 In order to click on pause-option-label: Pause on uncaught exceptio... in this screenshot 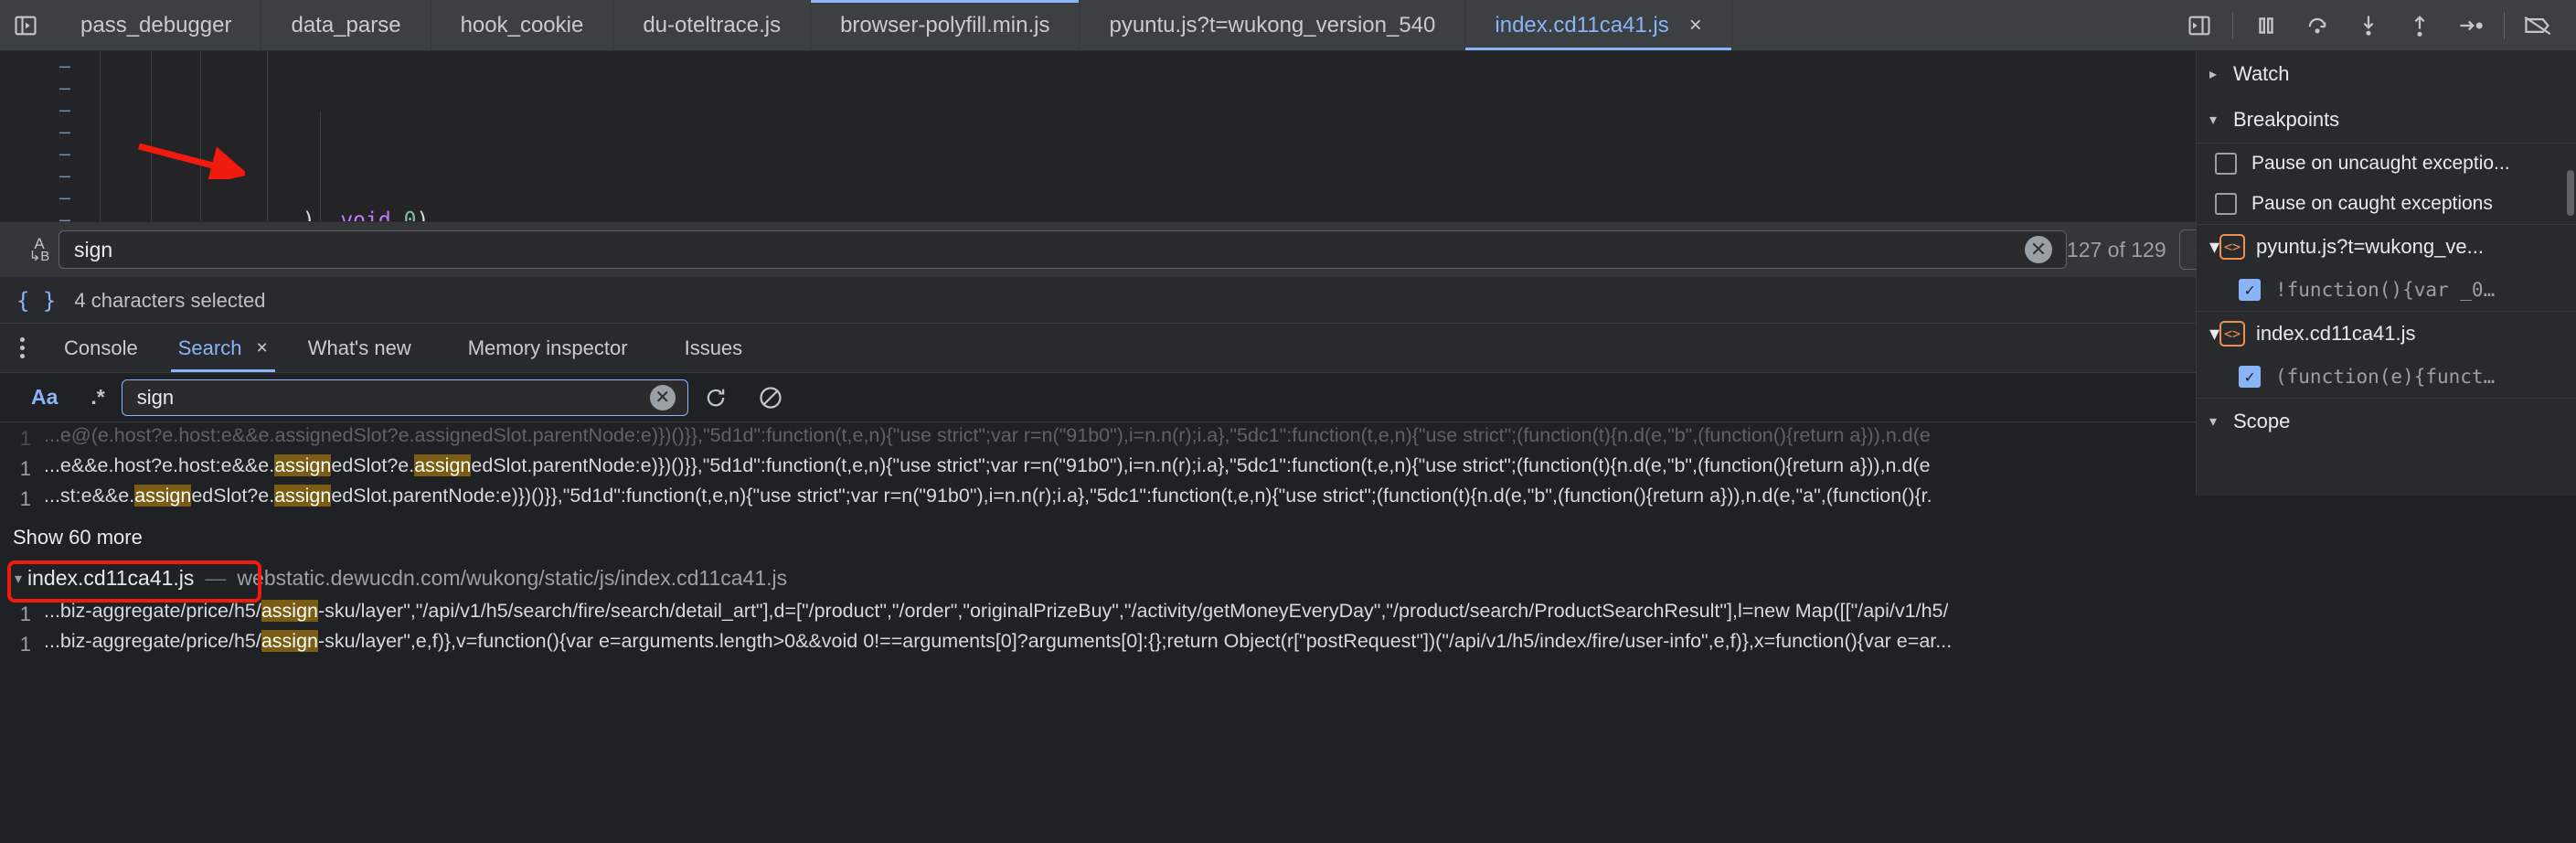, I will do `click(2381, 163)`.